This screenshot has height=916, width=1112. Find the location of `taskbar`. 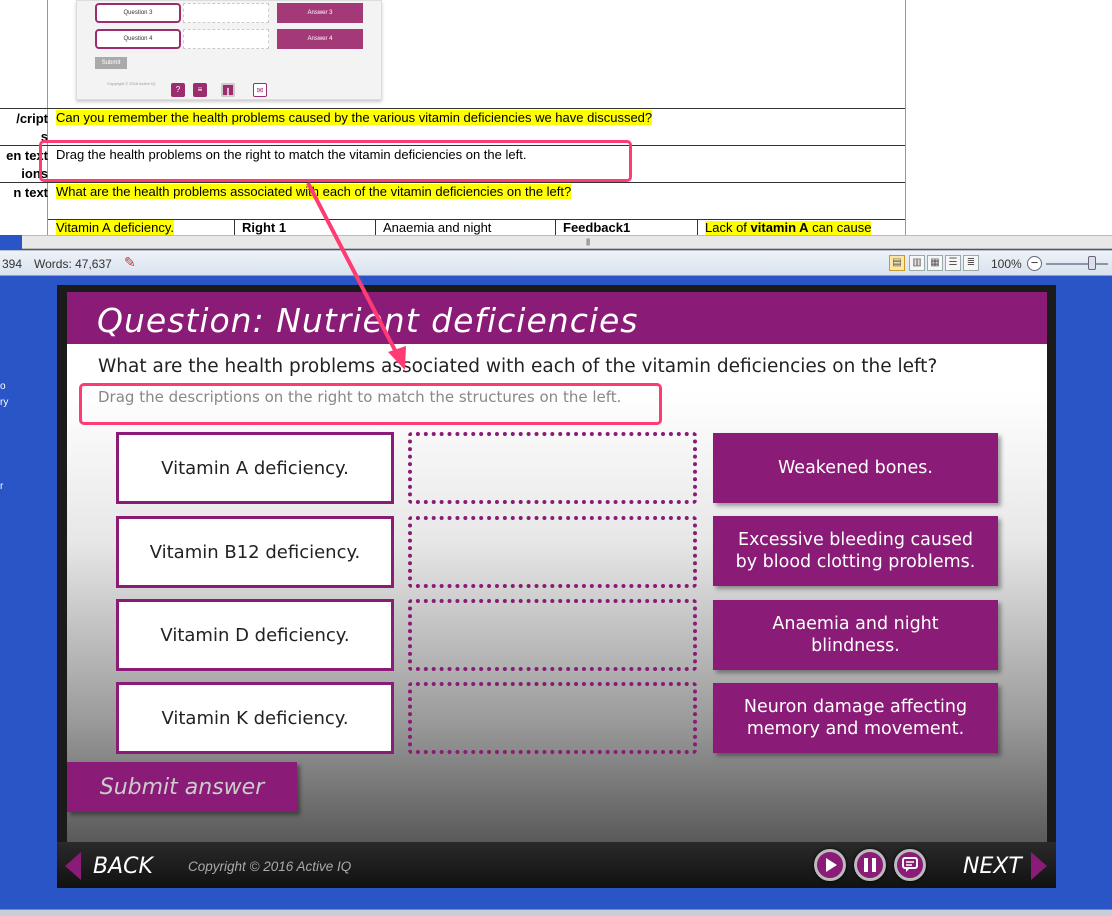

taskbar is located at coordinates (556, 912).